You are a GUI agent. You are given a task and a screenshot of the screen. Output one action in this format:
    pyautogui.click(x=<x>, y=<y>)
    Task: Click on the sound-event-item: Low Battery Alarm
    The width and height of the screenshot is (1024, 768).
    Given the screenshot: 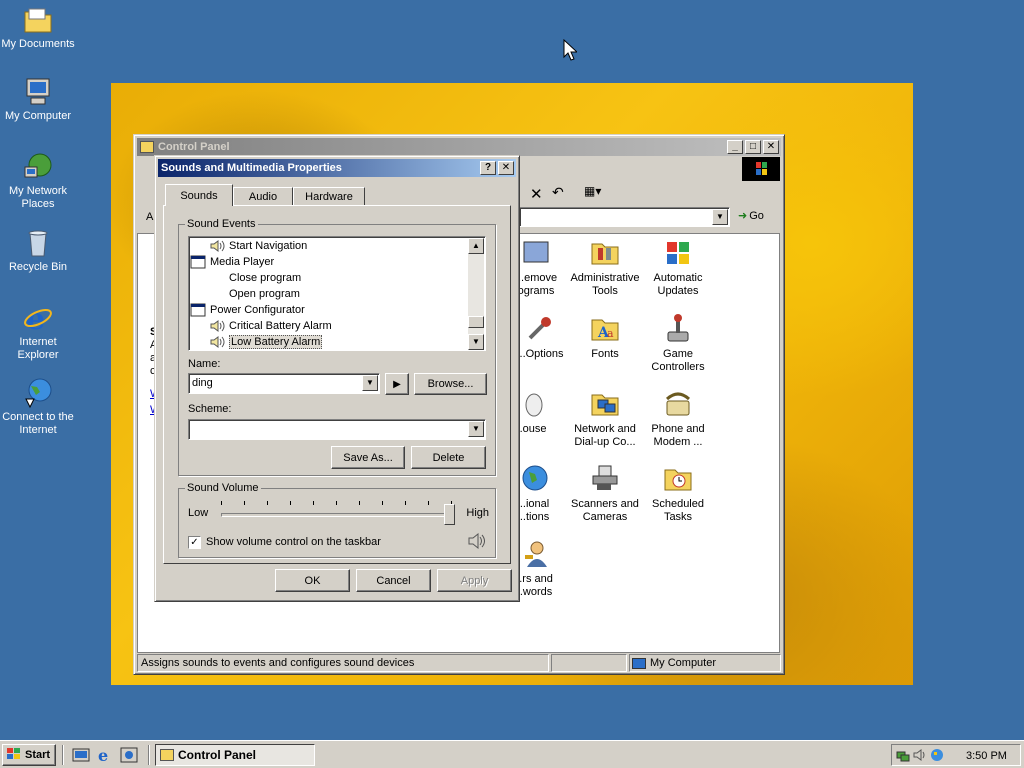 What is the action you would take?
    pyautogui.click(x=266, y=342)
    